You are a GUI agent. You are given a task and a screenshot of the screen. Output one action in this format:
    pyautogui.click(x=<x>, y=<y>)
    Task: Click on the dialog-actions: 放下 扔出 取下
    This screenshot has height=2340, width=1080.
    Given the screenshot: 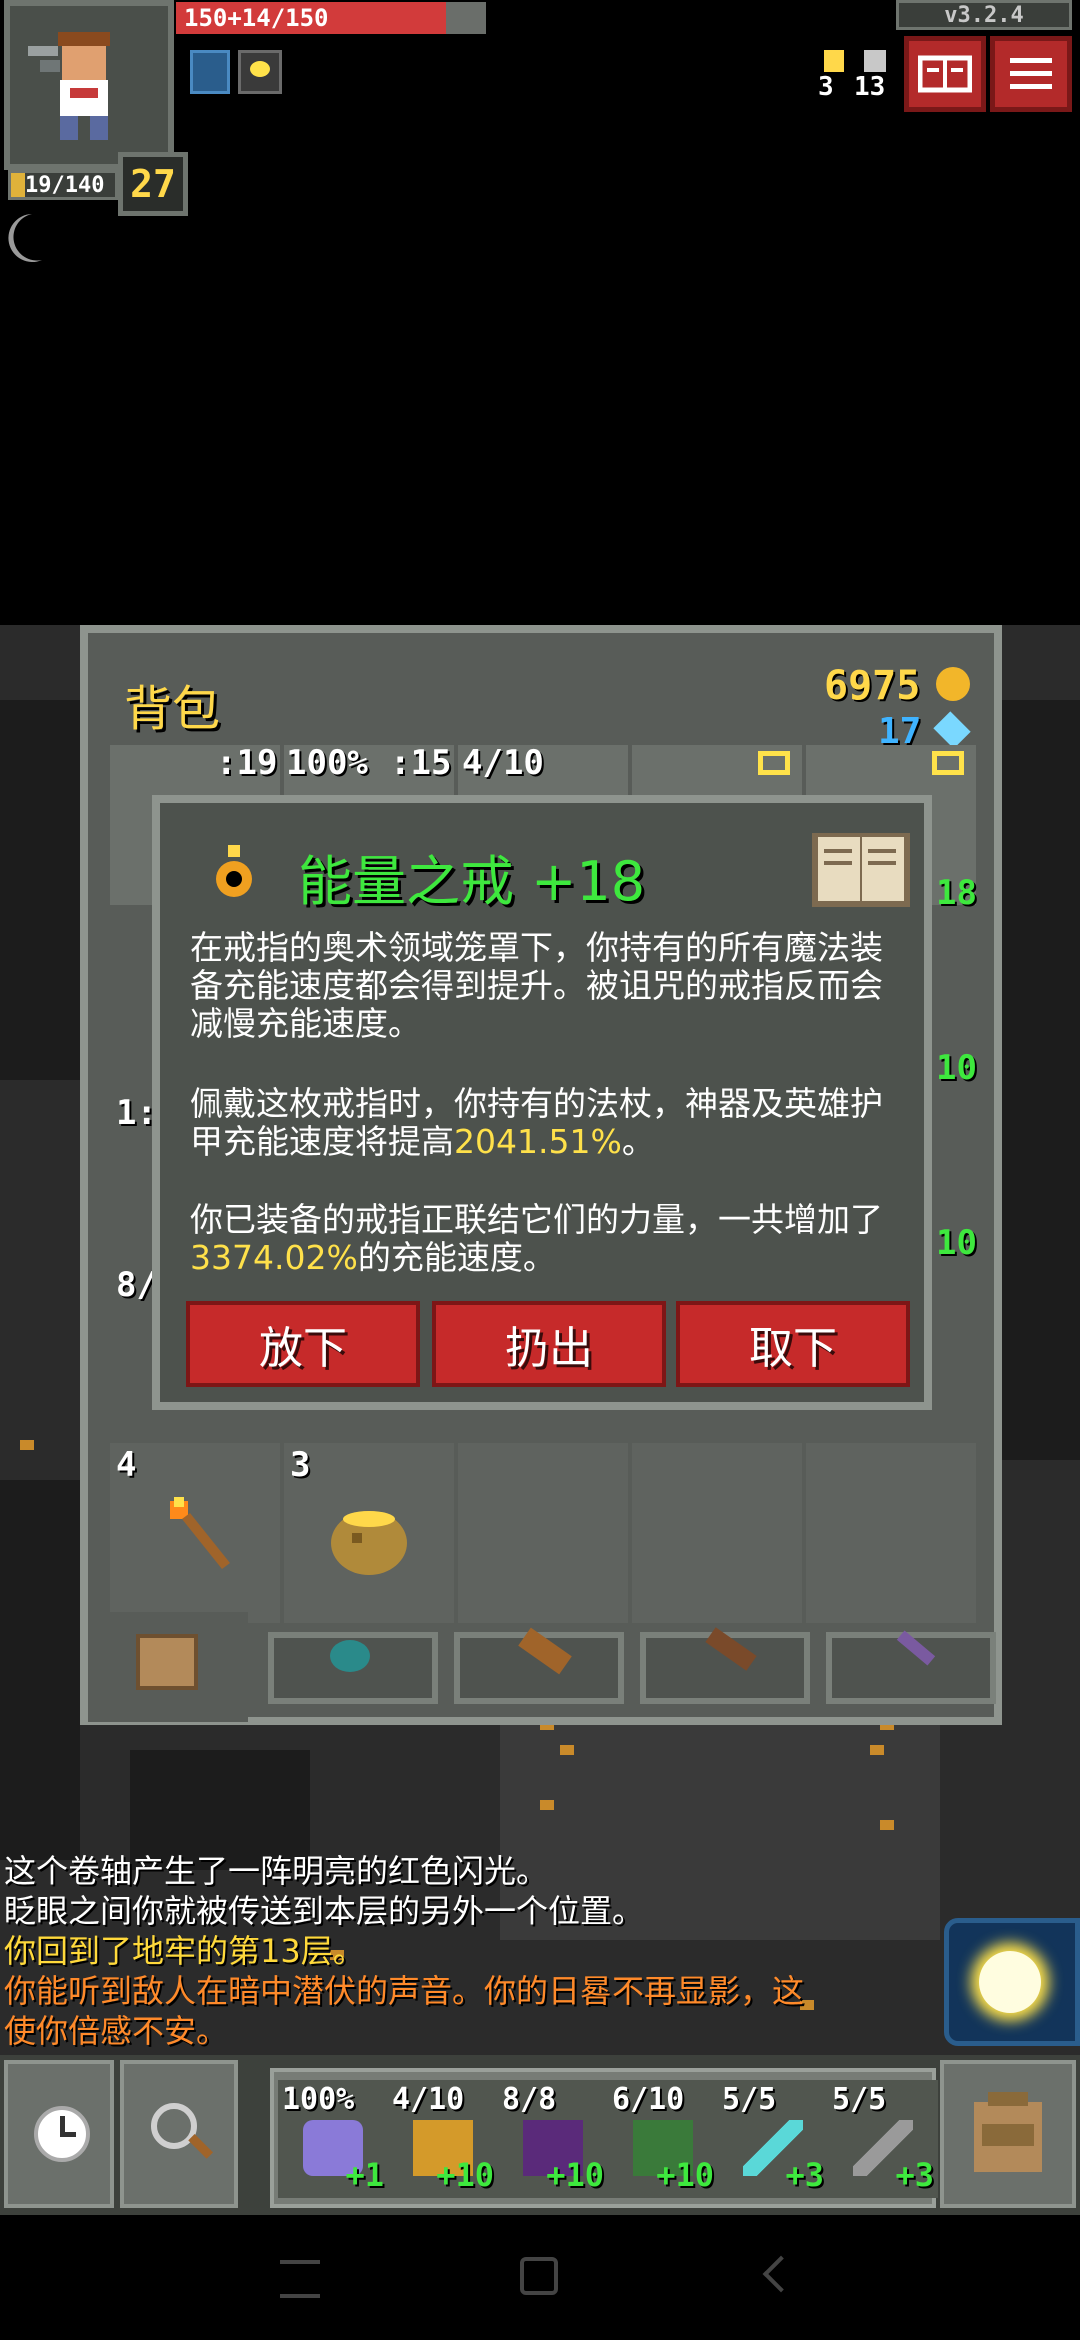 What is the action you would take?
    pyautogui.click(x=550, y=1344)
    